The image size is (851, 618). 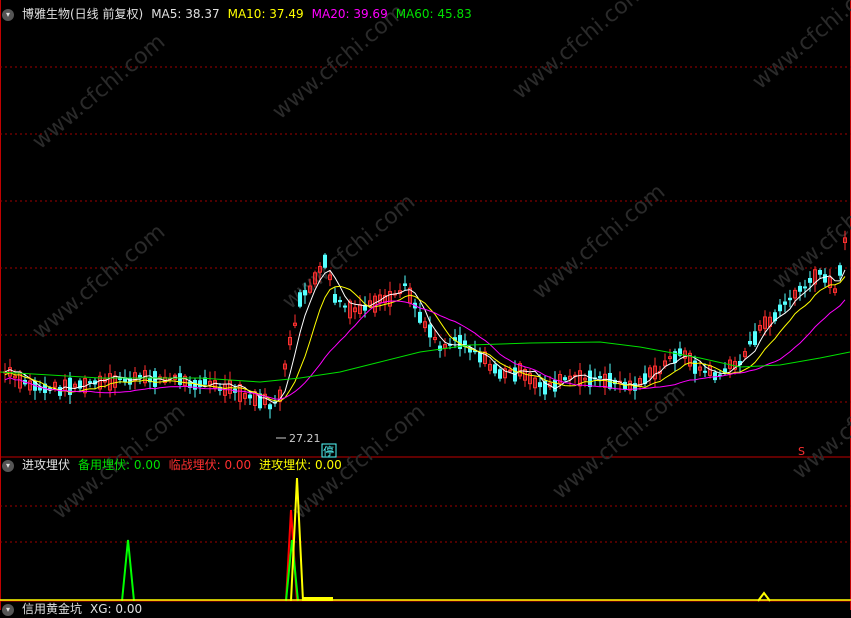 What do you see at coordinates (433, 14) in the screenshot?
I see `ma60-label: MA60: 45.83` at bounding box center [433, 14].